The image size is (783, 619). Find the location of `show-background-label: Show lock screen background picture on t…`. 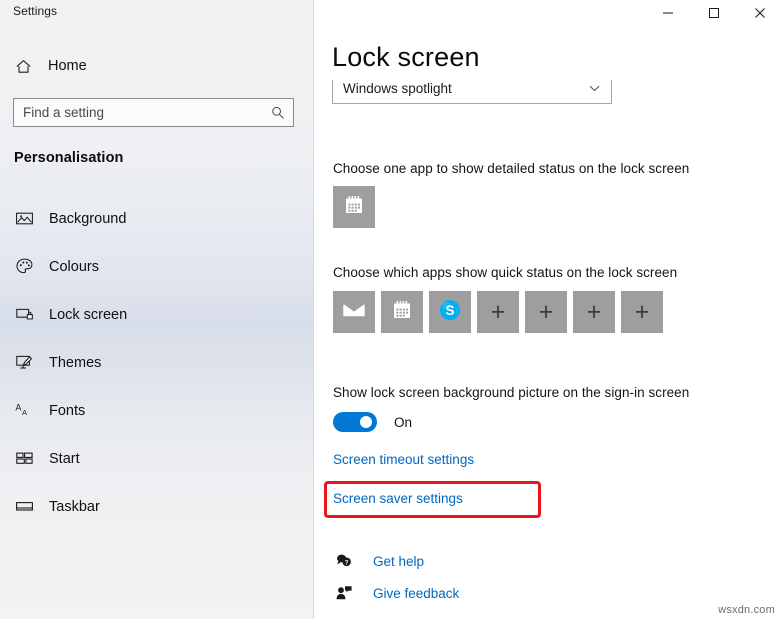

show-background-label: Show lock screen background picture on t… is located at coordinates (511, 392).